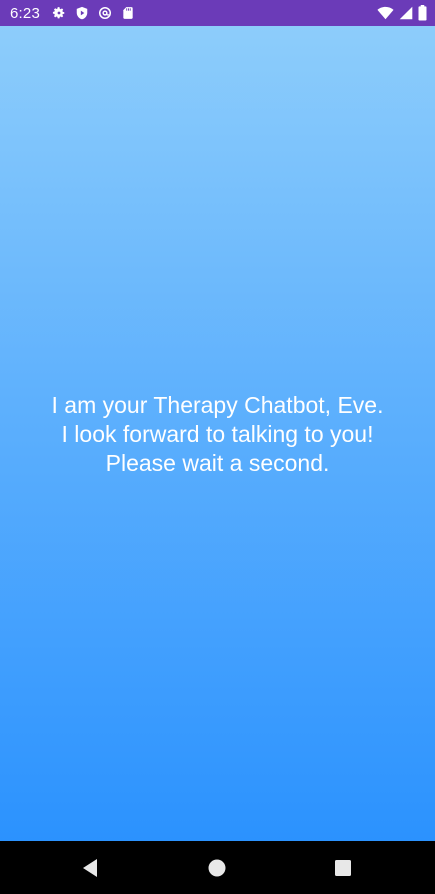  What do you see at coordinates (217, 13) in the screenshot?
I see `status-bar: 6:23` at bounding box center [217, 13].